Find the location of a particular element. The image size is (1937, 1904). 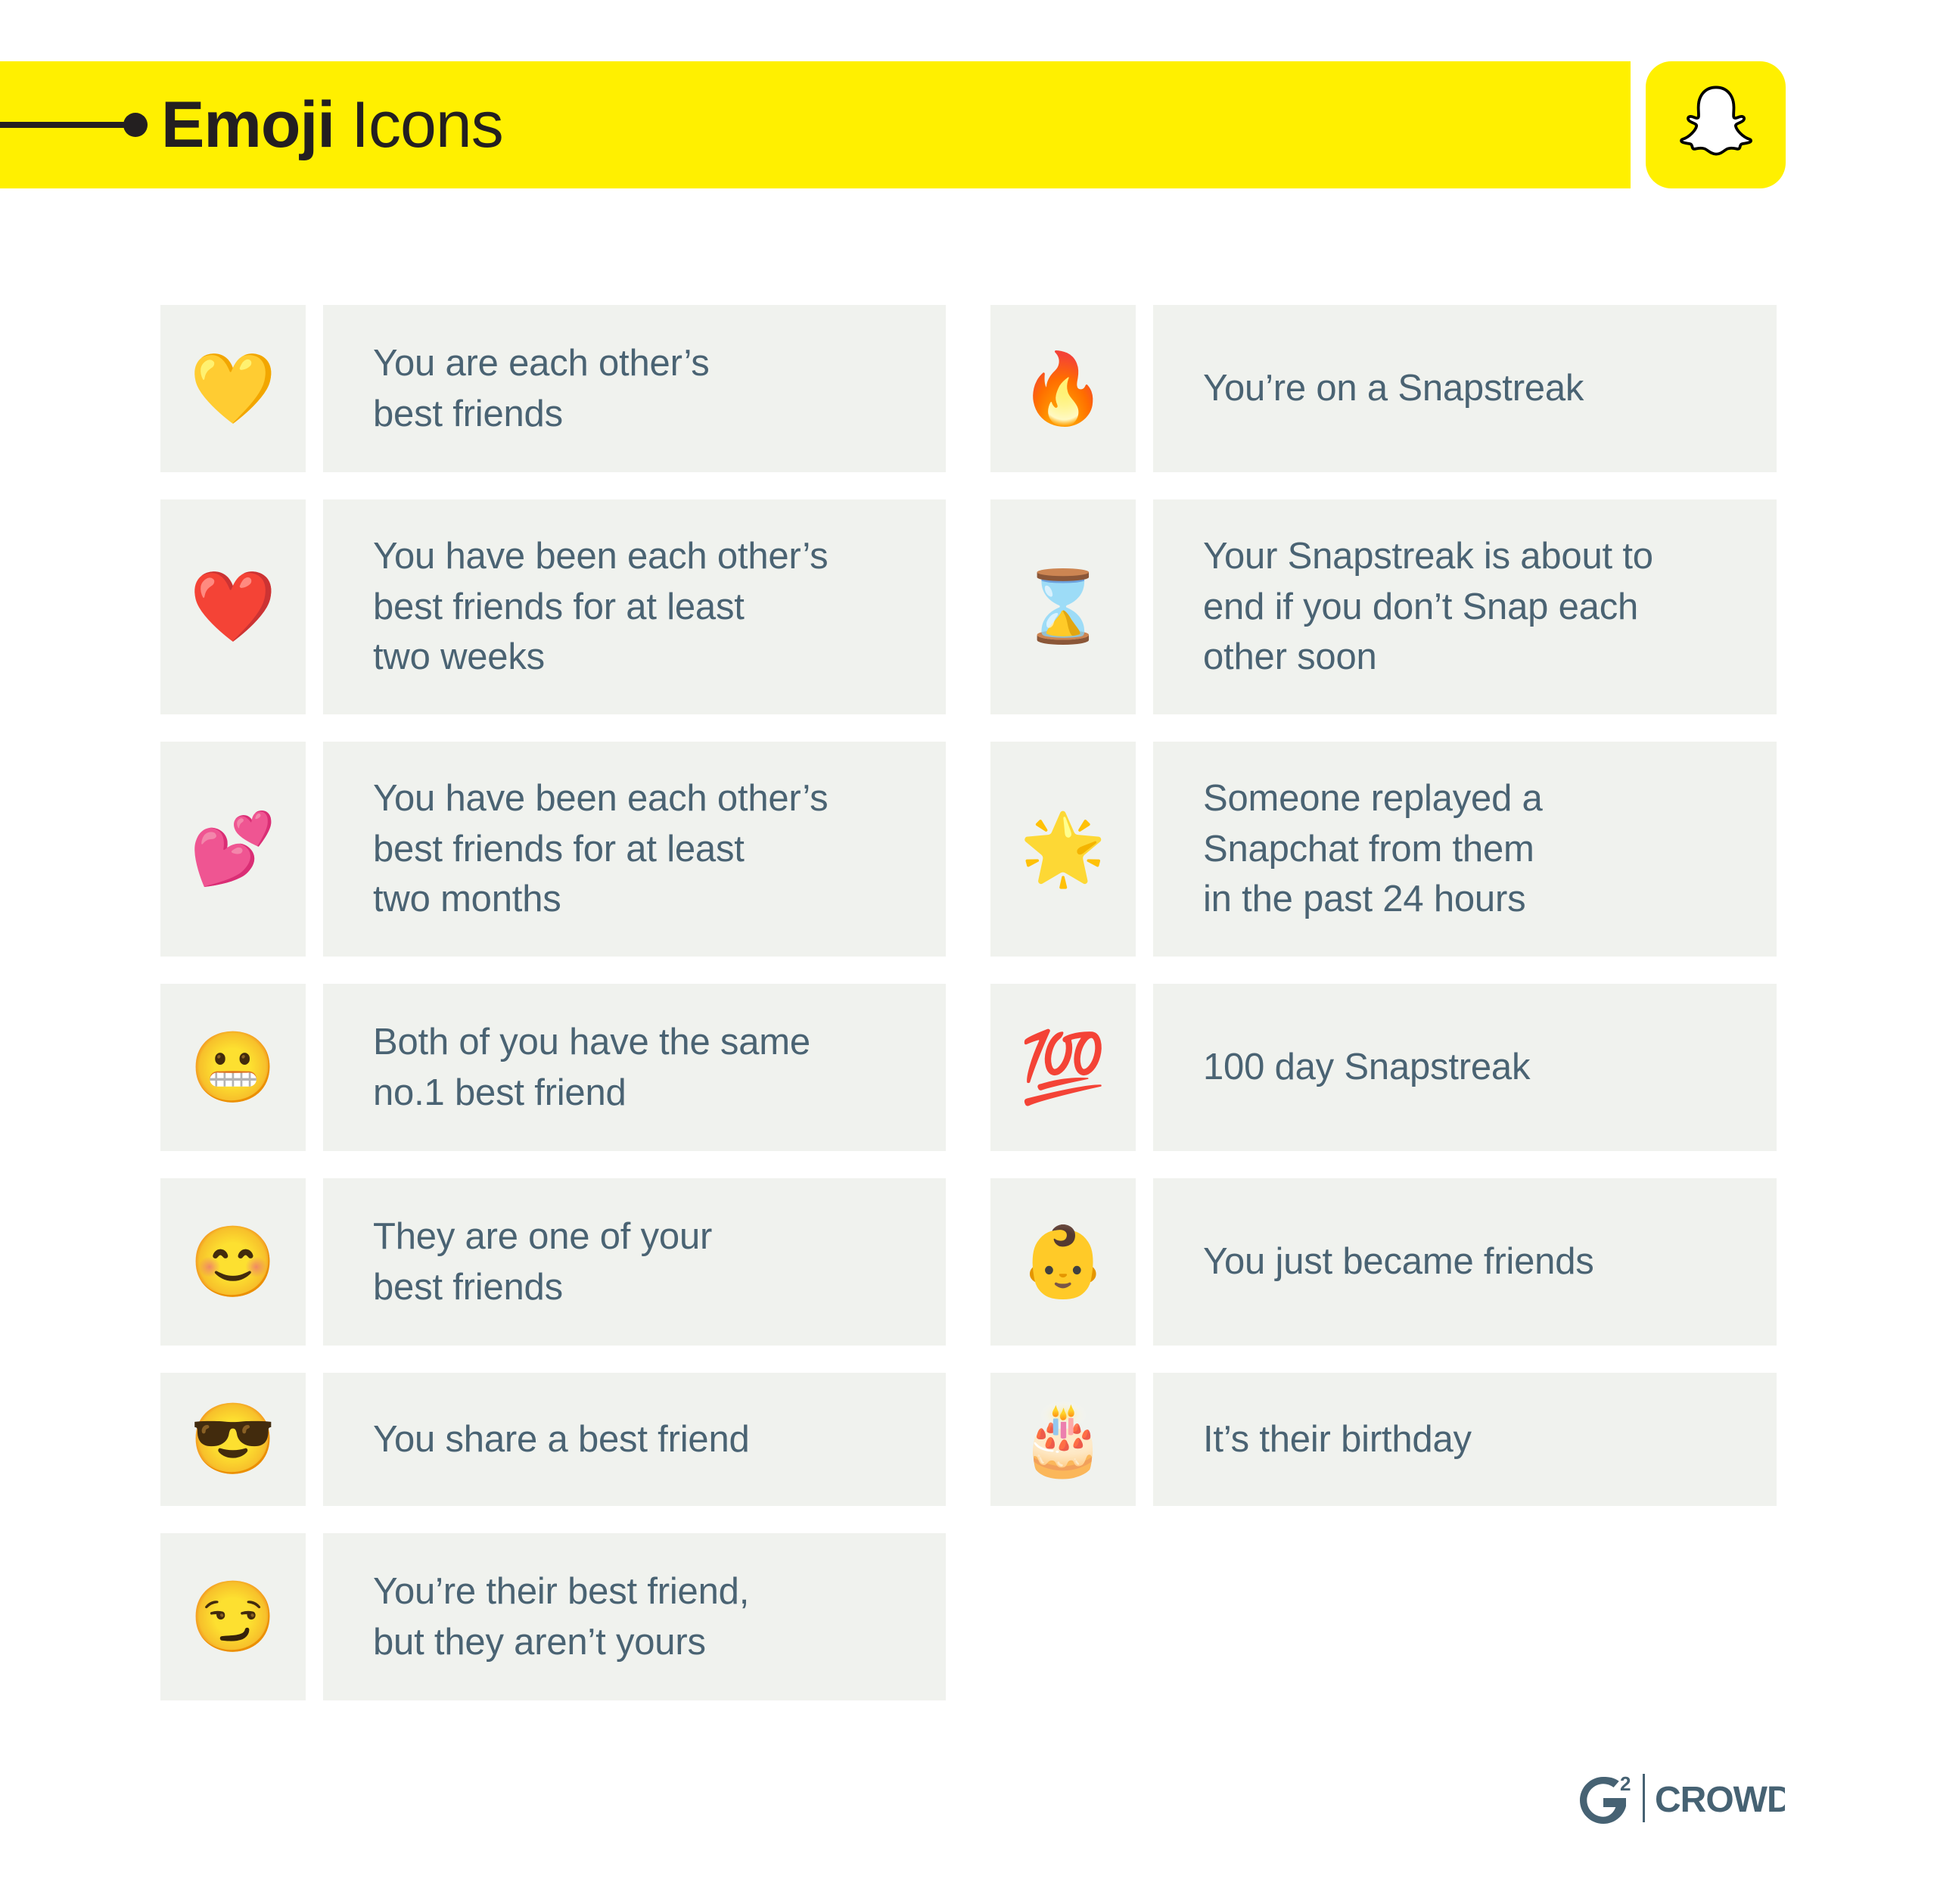

emoji-description-tile: It’s their birthday is located at coordinates (1465, 1439).